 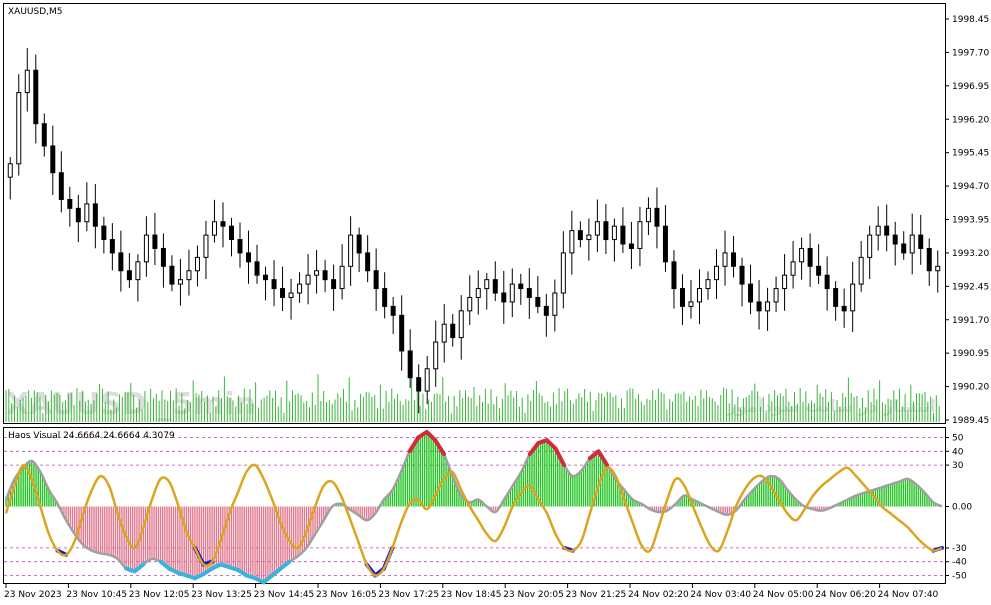 What do you see at coordinates (970, 53) in the screenshot?
I see `price-tick-label: 1997.70` at bounding box center [970, 53].